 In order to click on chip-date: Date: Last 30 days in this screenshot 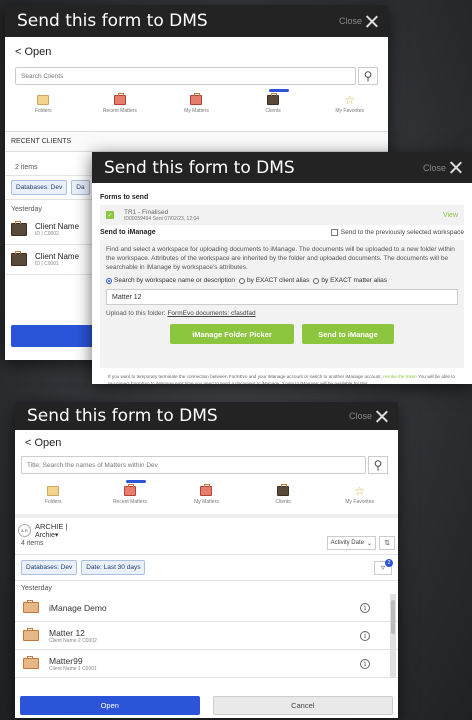, I will do `click(113, 567)`.